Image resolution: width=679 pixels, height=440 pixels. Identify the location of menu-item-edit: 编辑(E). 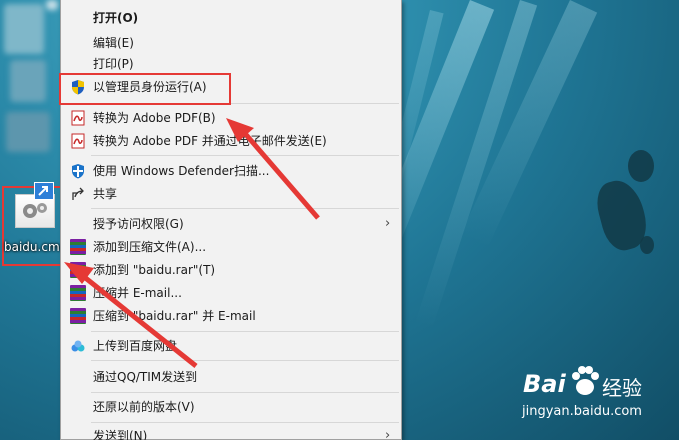
(231, 43).